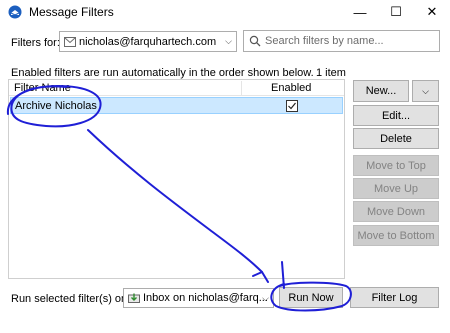 Image resolution: width=450 pixels, height=333 pixels. Describe the element at coordinates (134, 298) in the screenshot. I see `inbox-folder-icon` at that location.